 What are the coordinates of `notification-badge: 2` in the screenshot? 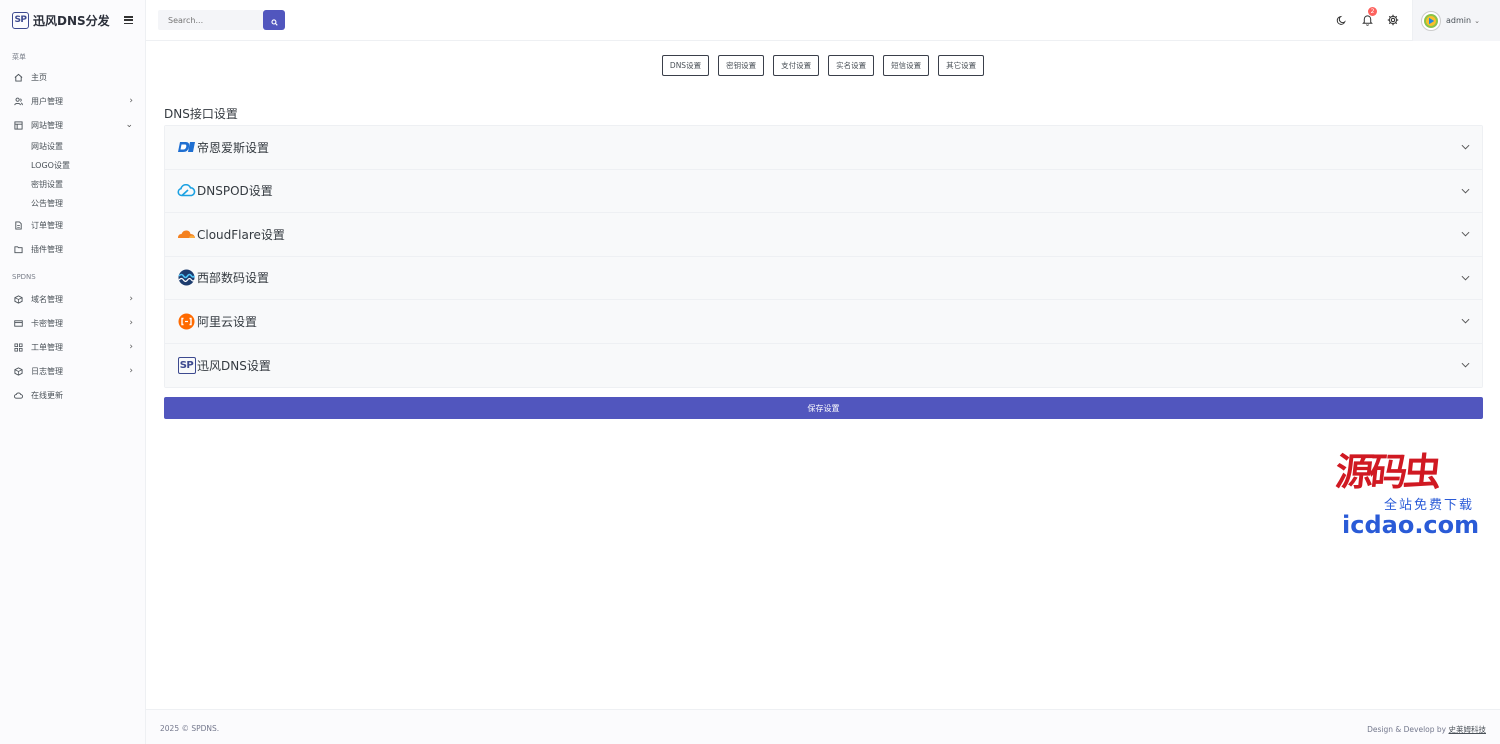 It's located at (1372, 11).